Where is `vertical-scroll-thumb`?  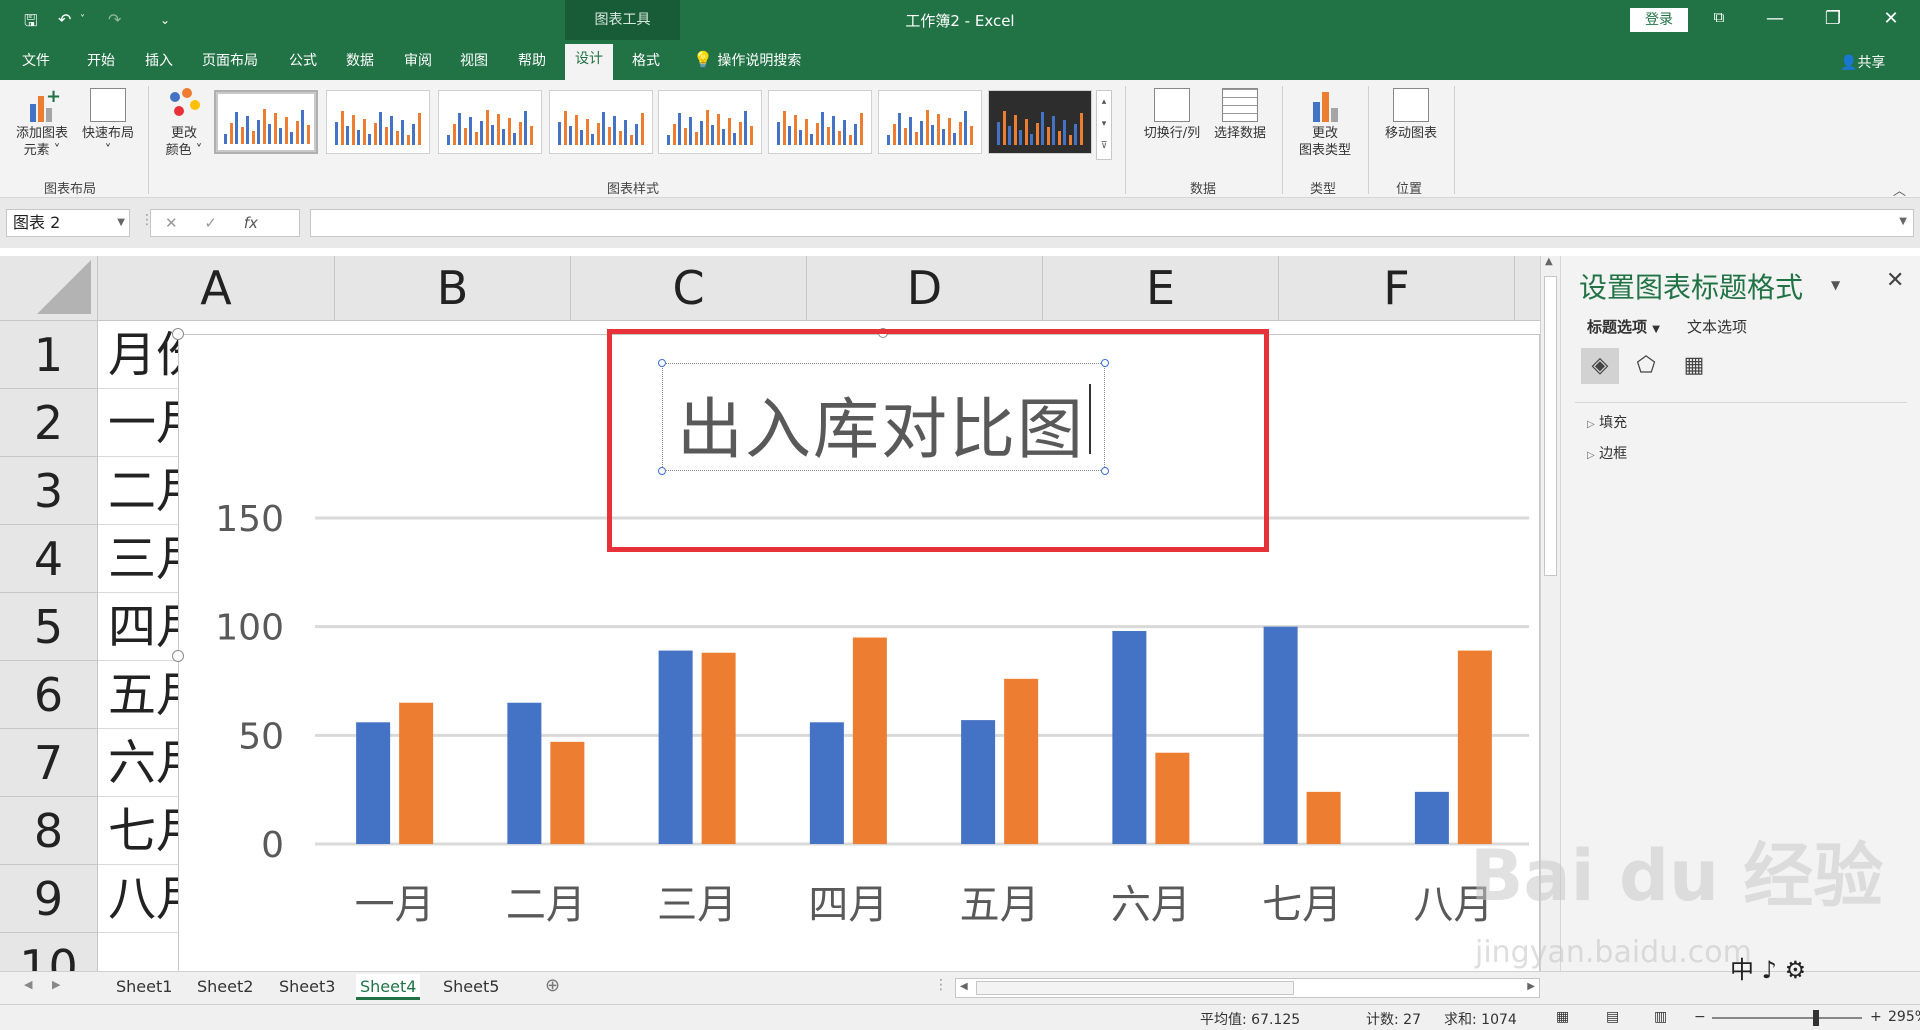
vertical-scroll-thumb is located at coordinates (1550, 426).